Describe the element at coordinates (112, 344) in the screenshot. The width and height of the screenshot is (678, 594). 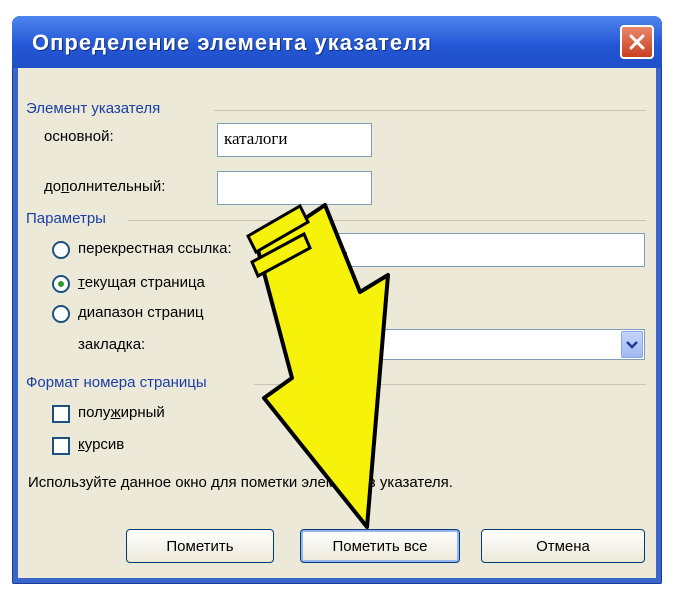
I see `bookmark-label: закладка:` at that location.